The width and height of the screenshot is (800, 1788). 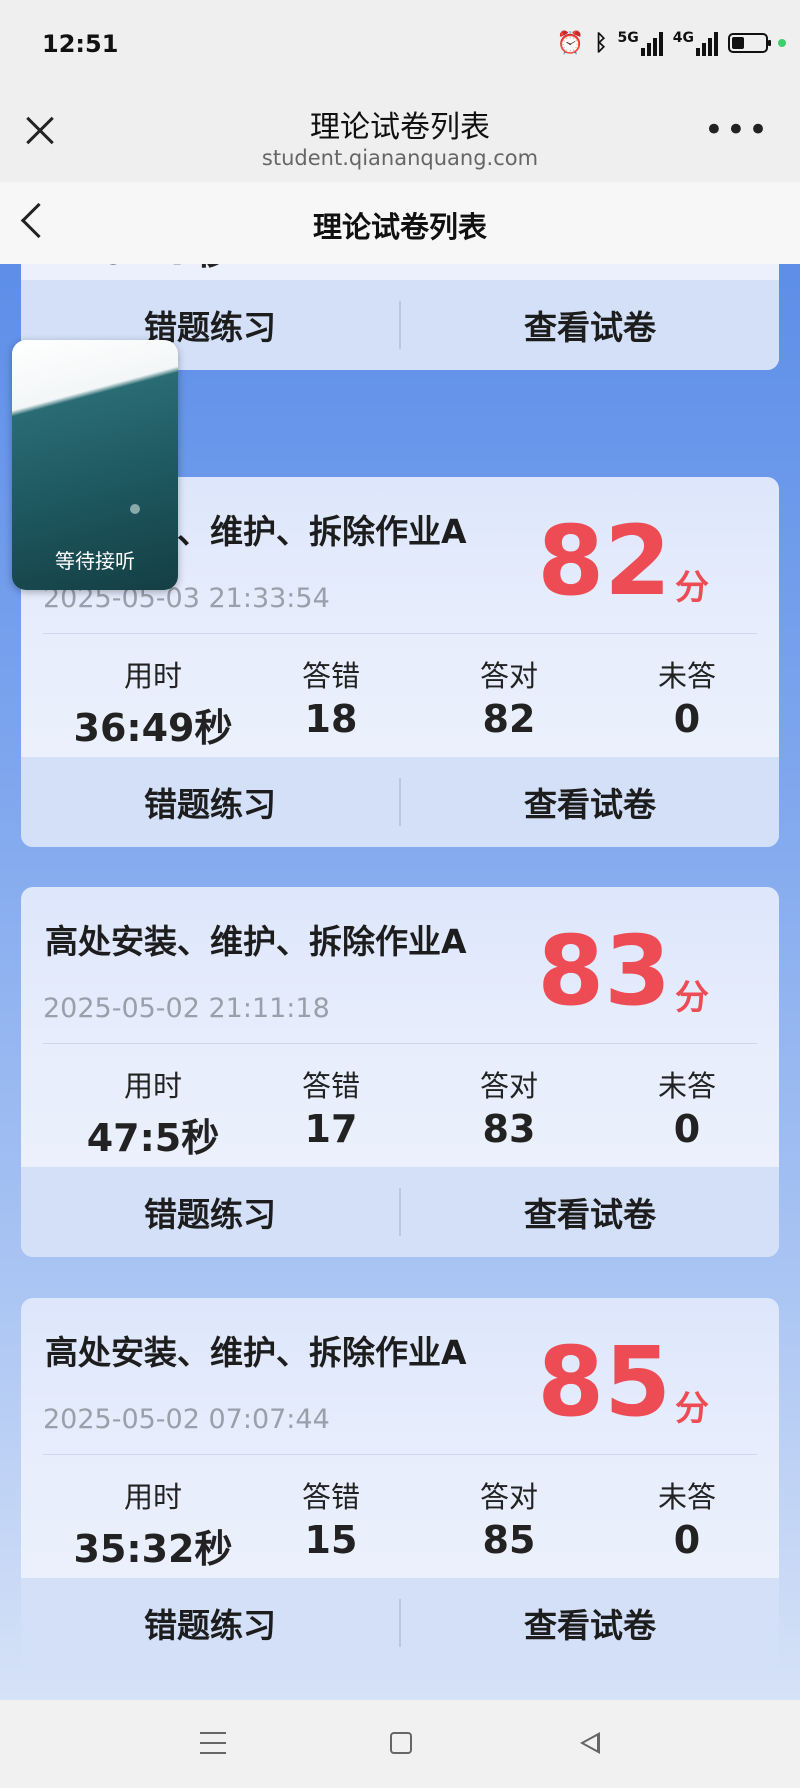 I want to click on home-icon, so click(x=401, y=1743).